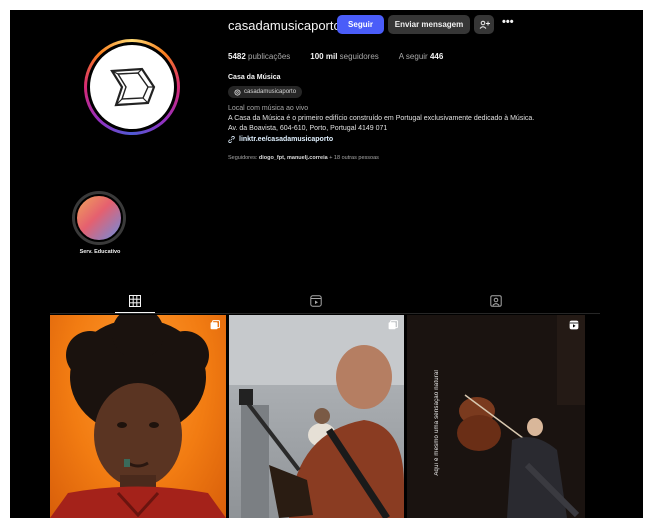 The height and width of the screenshot is (518, 655). What do you see at coordinates (268, 108) in the screenshot?
I see `profile-category: Local com música ao vivo` at bounding box center [268, 108].